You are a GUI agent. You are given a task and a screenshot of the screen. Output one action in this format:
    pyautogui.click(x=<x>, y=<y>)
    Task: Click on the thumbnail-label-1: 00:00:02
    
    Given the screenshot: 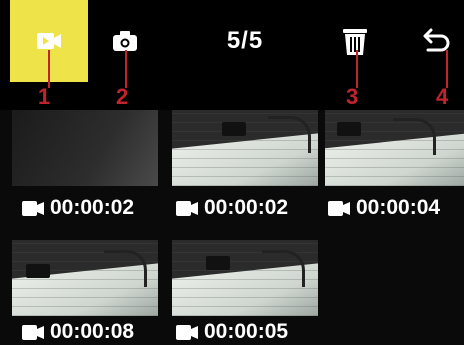 What is the action you would take?
    pyautogui.click(x=78, y=208)
    